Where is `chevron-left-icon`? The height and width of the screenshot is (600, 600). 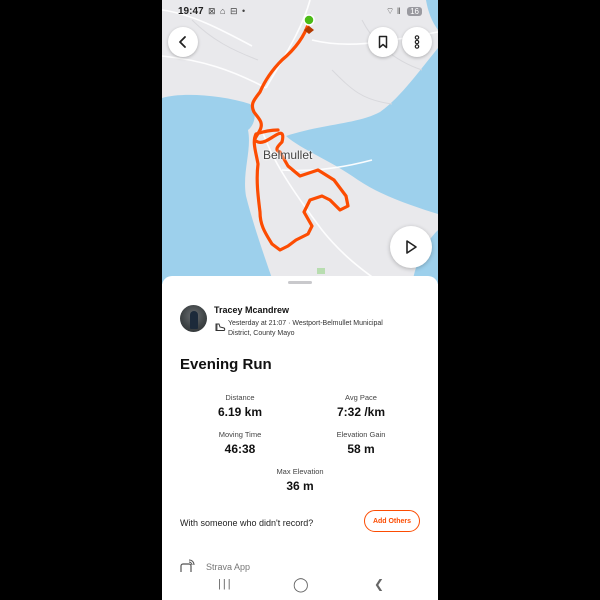 chevron-left-icon is located at coordinates (182, 42).